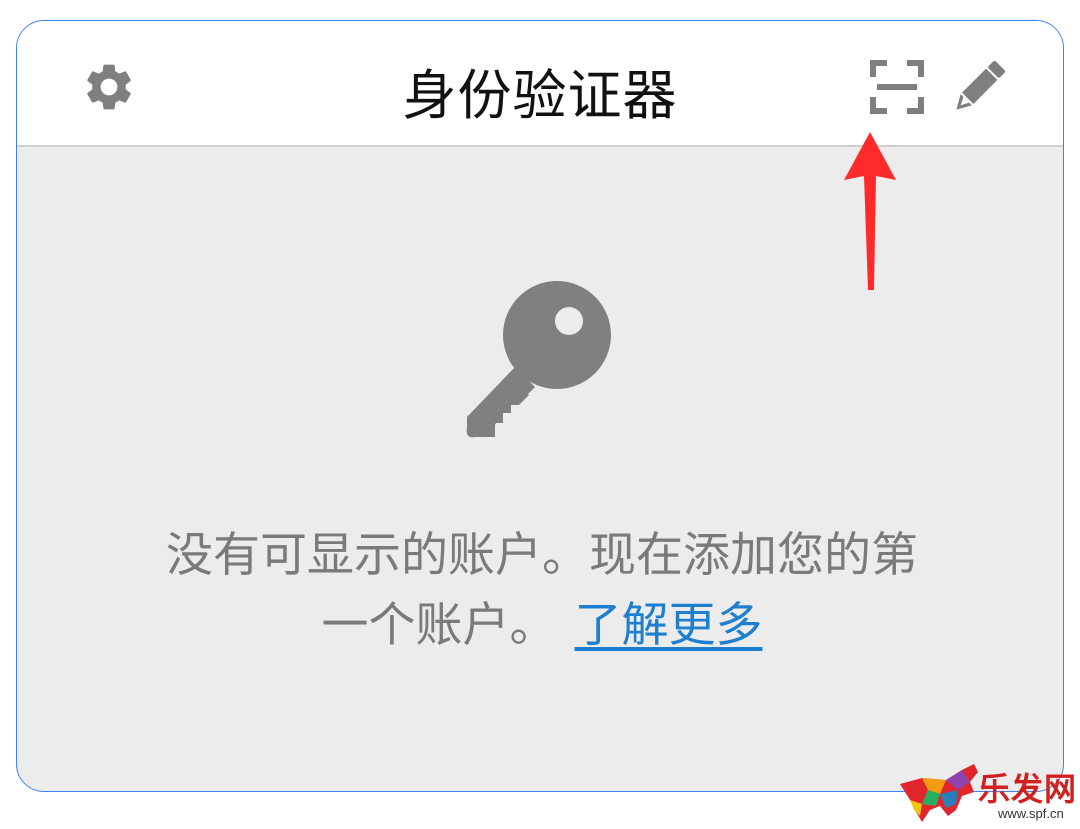  I want to click on watermark-name: 乐发网, so click(1028, 789).